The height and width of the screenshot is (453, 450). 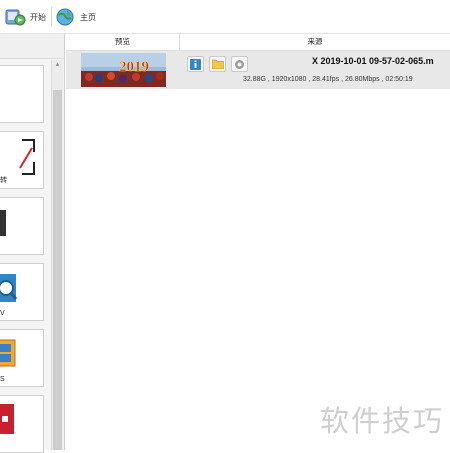 What do you see at coordinates (225, 17) in the screenshot?
I see `toolbar: 开始 主页` at bounding box center [225, 17].